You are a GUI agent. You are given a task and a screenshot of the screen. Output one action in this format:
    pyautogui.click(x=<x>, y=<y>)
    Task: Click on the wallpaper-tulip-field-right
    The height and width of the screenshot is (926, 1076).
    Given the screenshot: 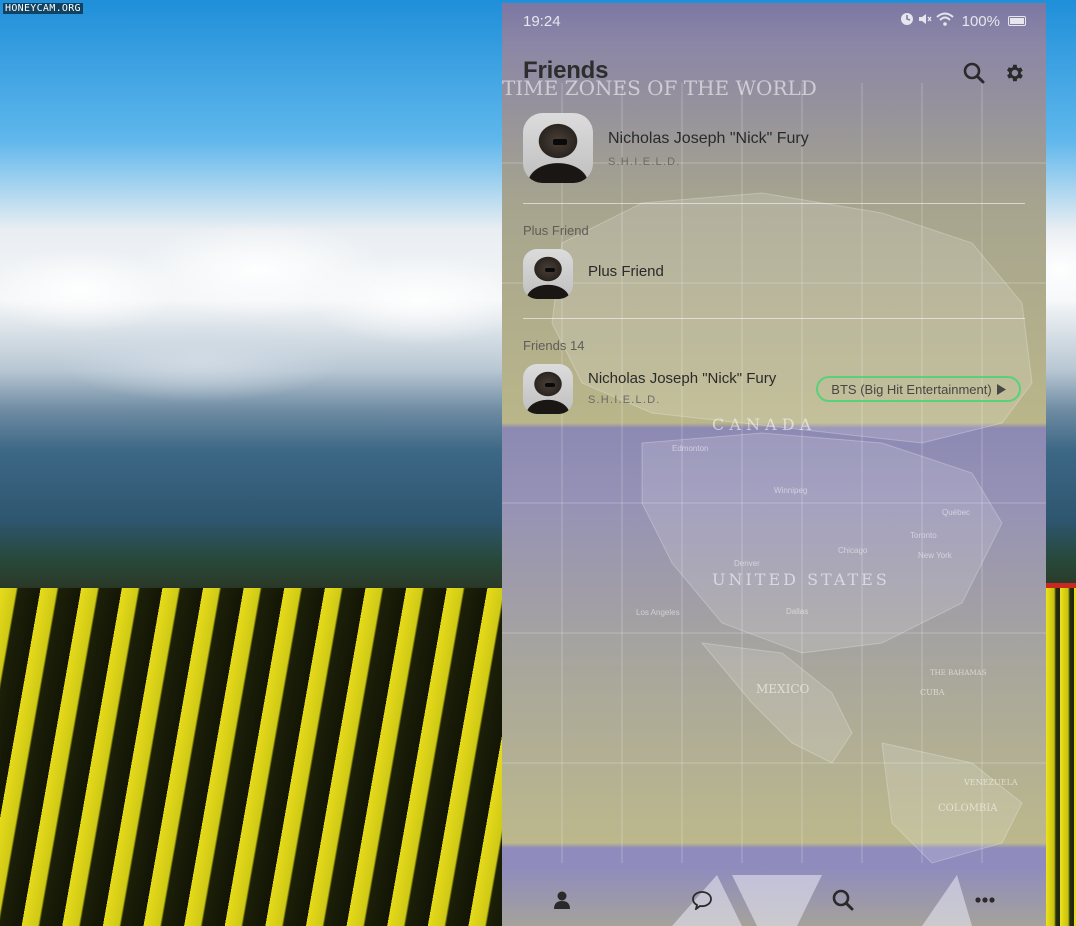 What is the action you would take?
    pyautogui.click(x=1061, y=757)
    